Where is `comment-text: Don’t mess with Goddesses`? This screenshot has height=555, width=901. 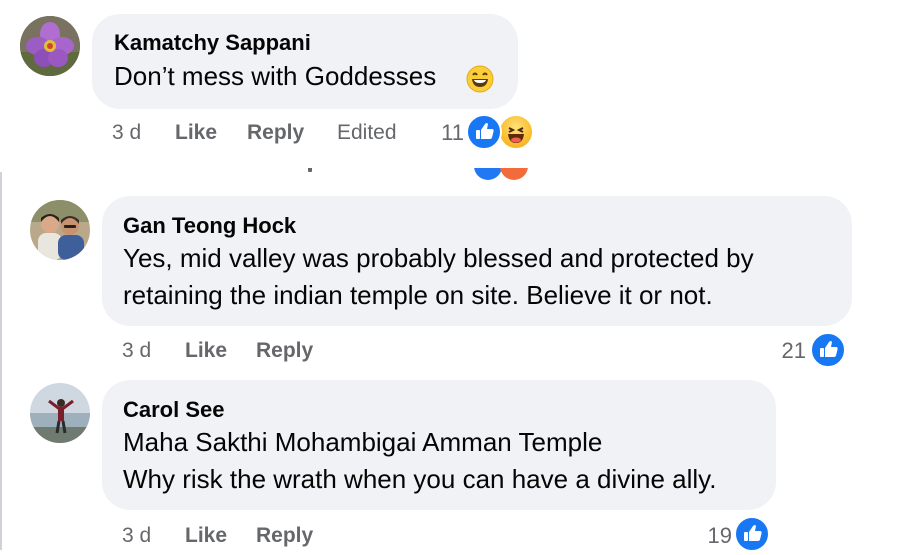 comment-text: Don’t mess with Goddesses is located at coordinates (275, 76).